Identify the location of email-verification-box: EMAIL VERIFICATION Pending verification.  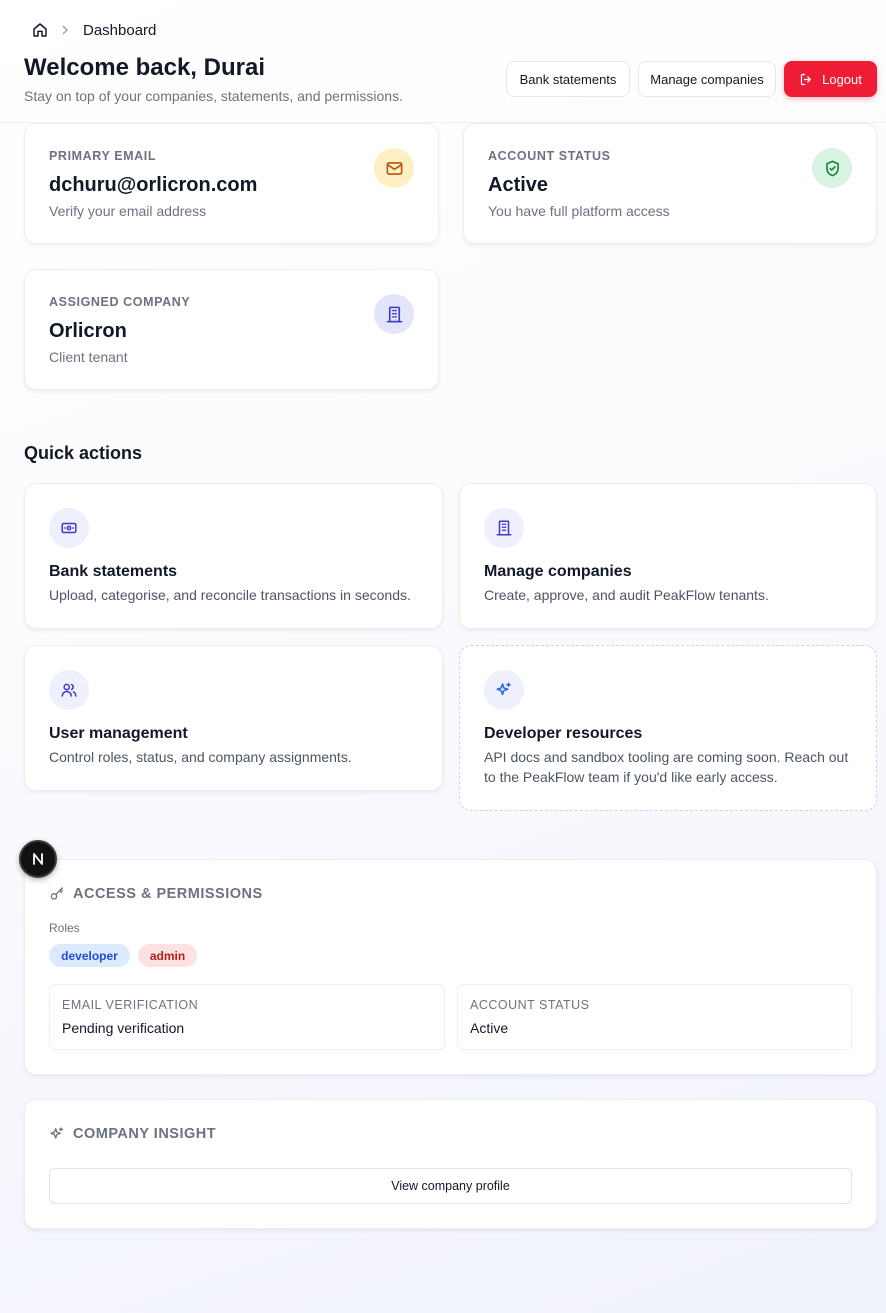
(247, 1017).